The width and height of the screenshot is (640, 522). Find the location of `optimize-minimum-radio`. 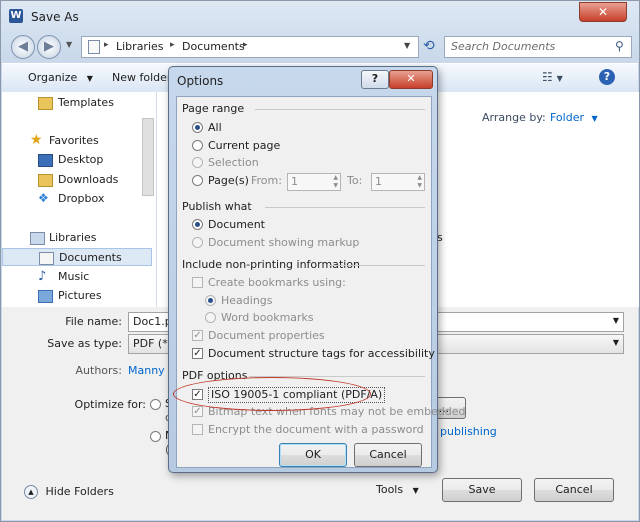

optimize-minimum-radio is located at coordinates (155, 436).